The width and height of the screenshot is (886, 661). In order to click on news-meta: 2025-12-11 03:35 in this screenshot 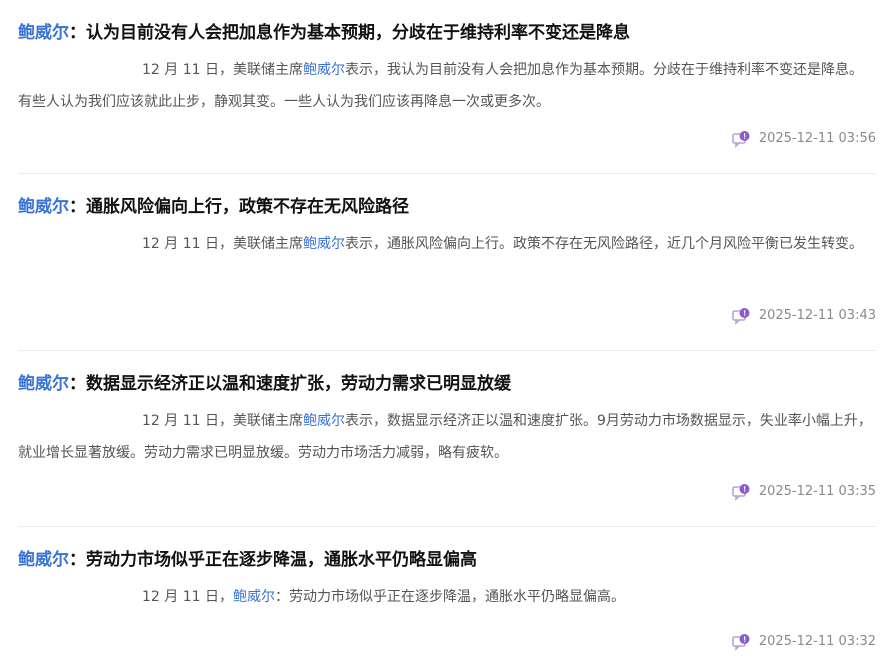, I will do `click(804, 492)`.